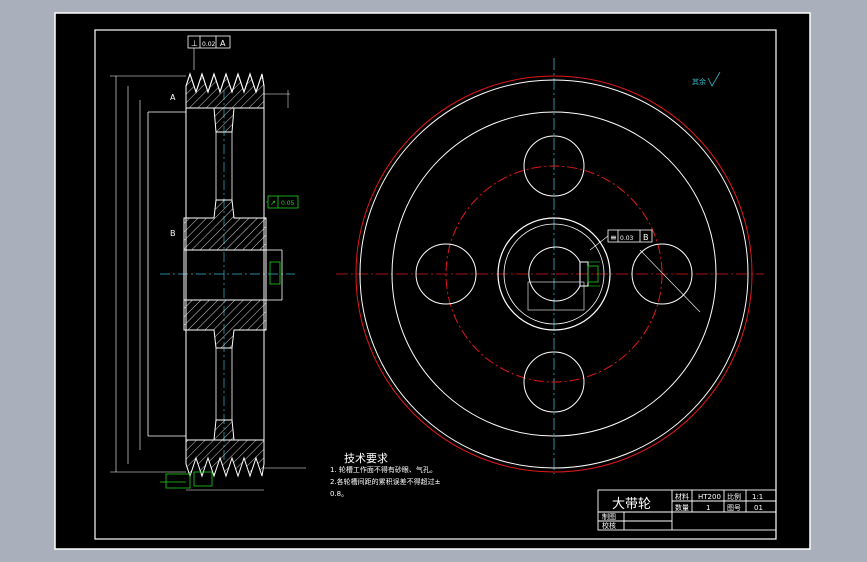 This screenshot has height=562, width=867. I want to click on qty-label: 数量, so click(682, 507).